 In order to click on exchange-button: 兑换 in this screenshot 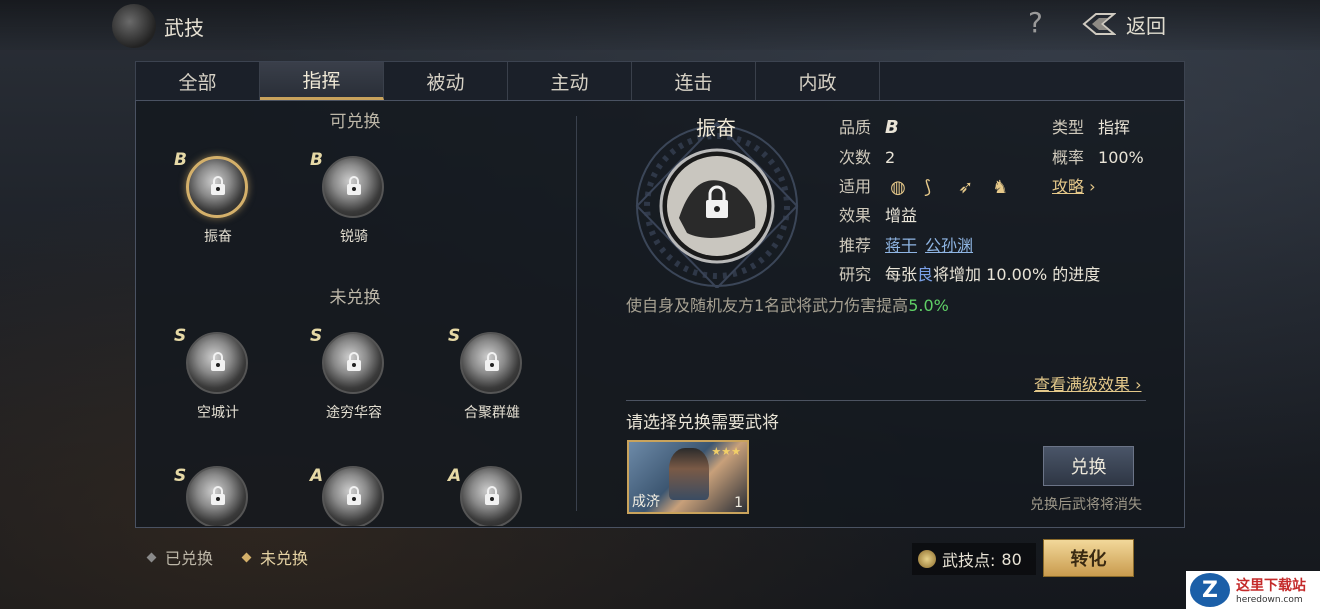, I will do `click(1088, 466)`.